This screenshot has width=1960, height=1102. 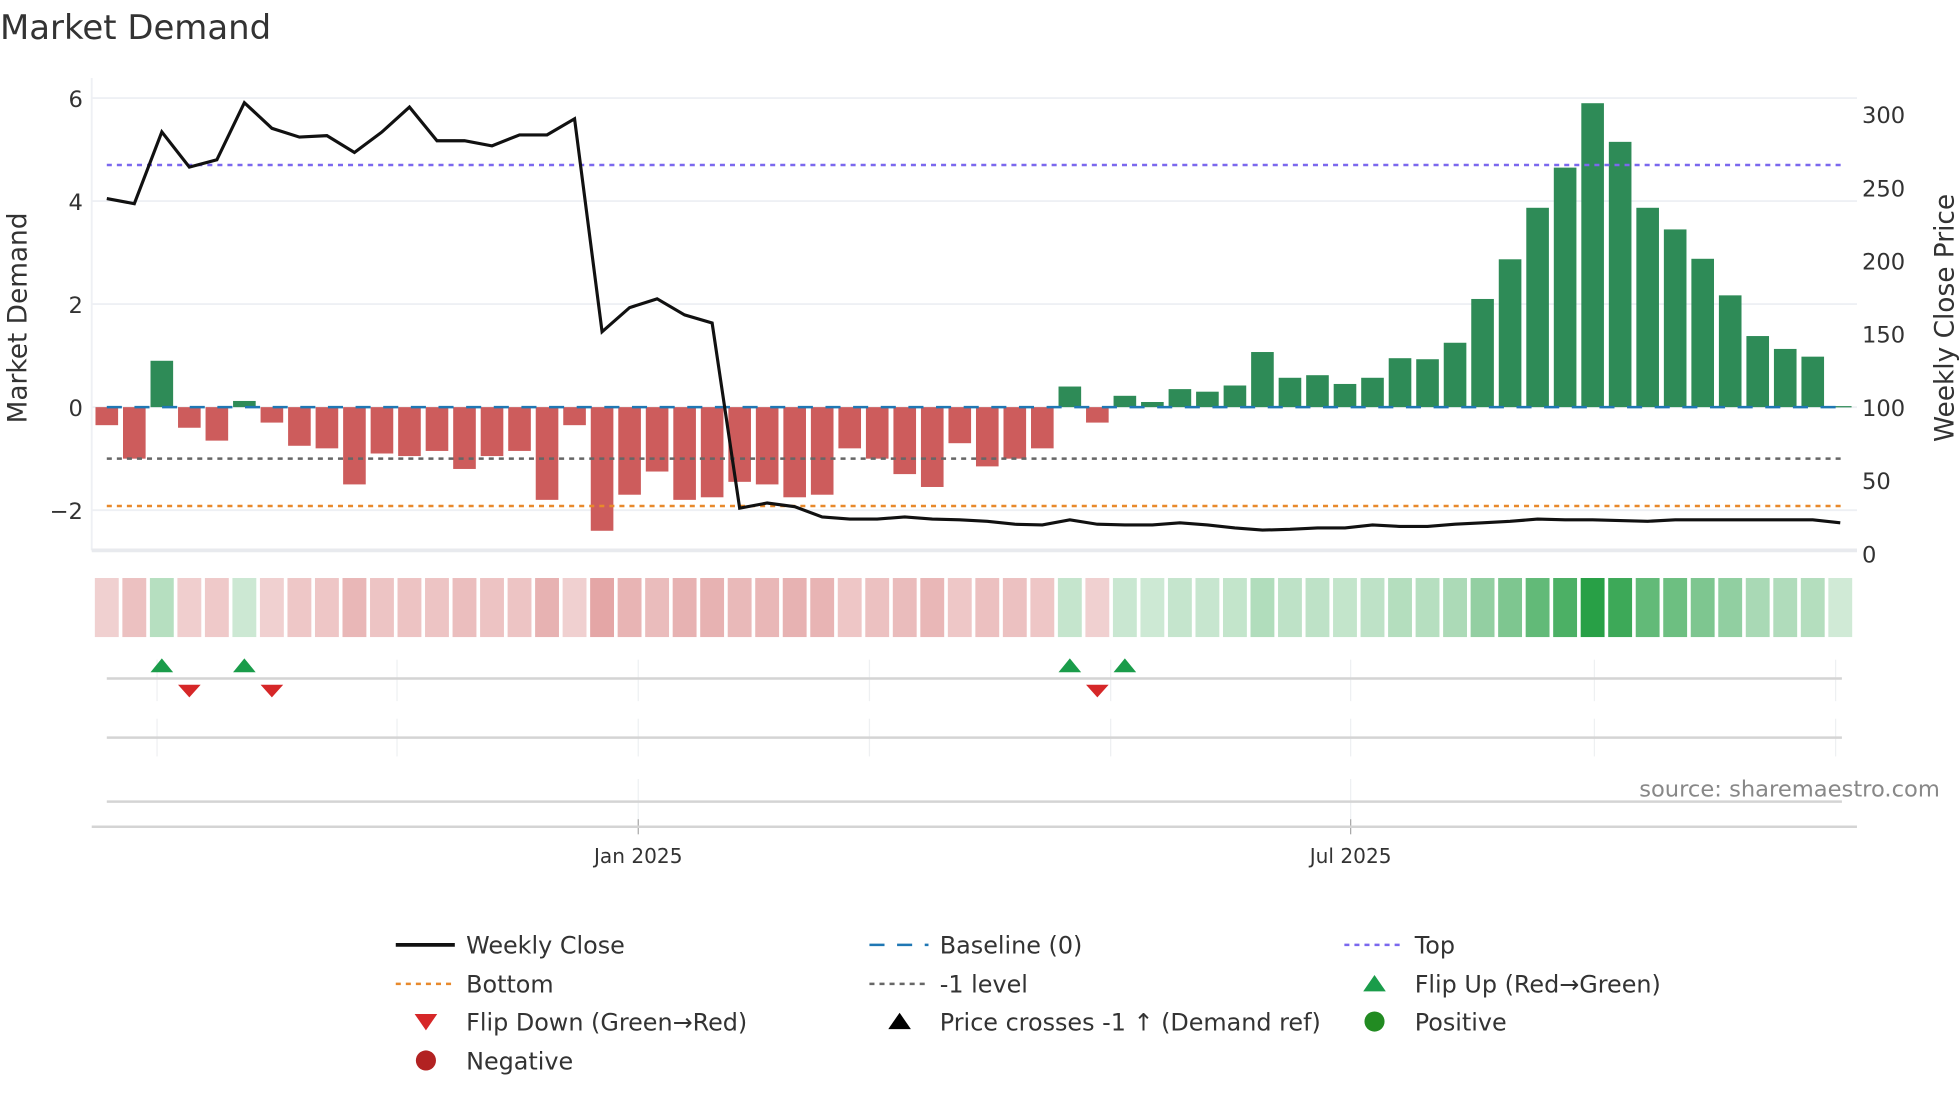 What do you see at coordinates (519, 1061) in the screenshot?
I see `legend-label: Negative` at bounding box center [519, 1061].